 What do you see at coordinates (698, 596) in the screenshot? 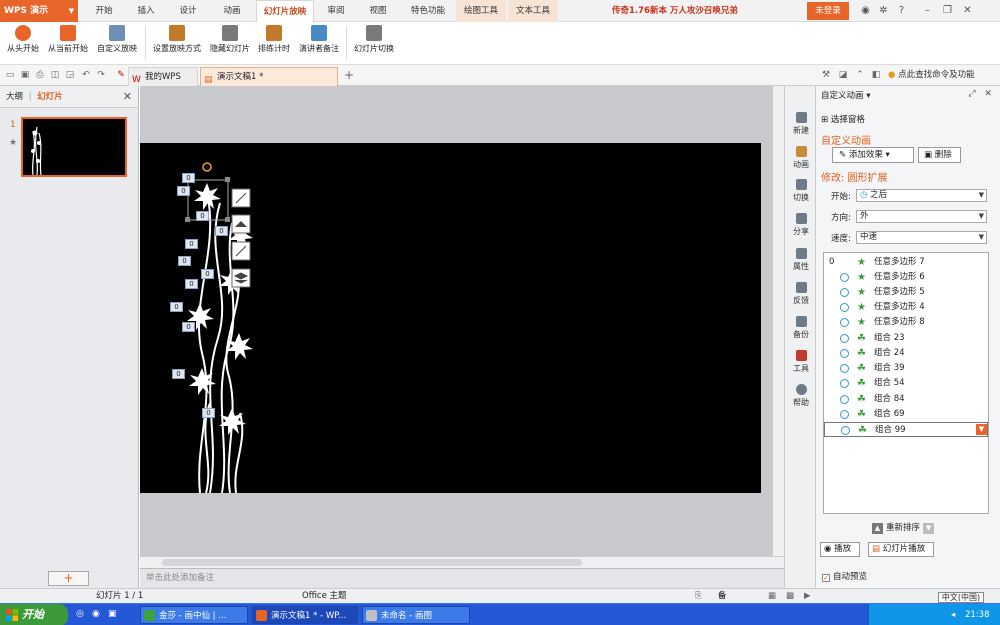
I see `autosave-icon: ⎘` at bounding box center [698, 596].